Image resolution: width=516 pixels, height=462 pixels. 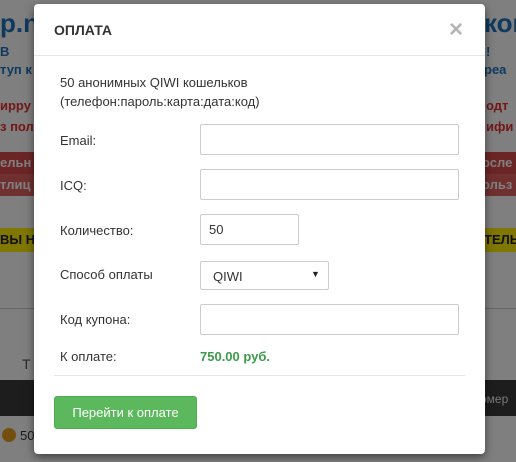 I want to click on email-field, so click(x=329, y=139).